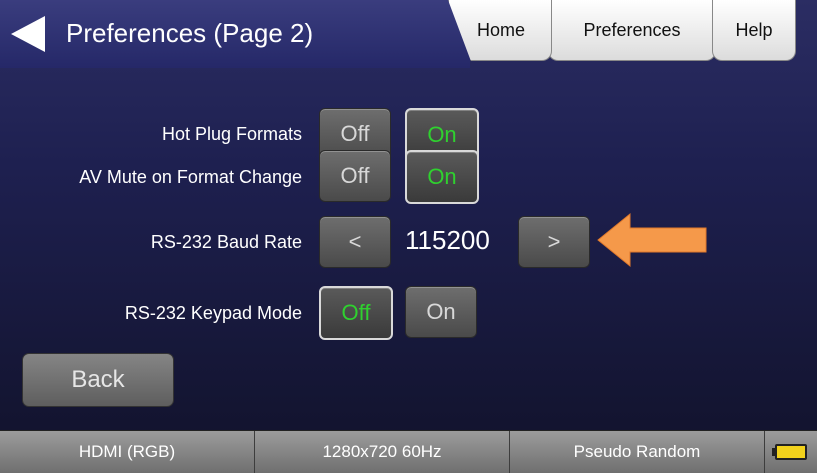  What do you see at coordinates (355, 176) in the screenshot?
I see `av-mute-off-button: Off` at bounding box center [355, 176].